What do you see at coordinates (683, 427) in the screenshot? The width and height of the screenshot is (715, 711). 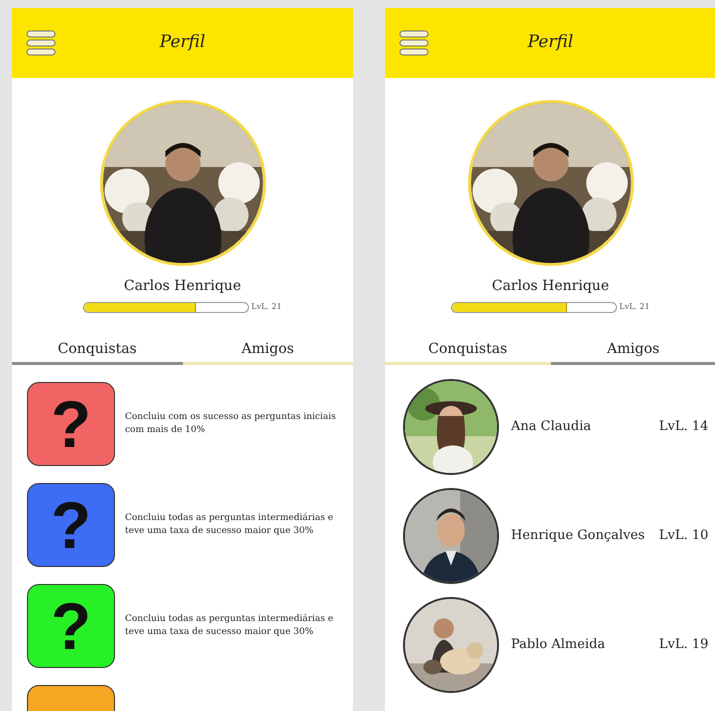 I see `friend-level: LvL. 14` at bounding box center [683, 427].